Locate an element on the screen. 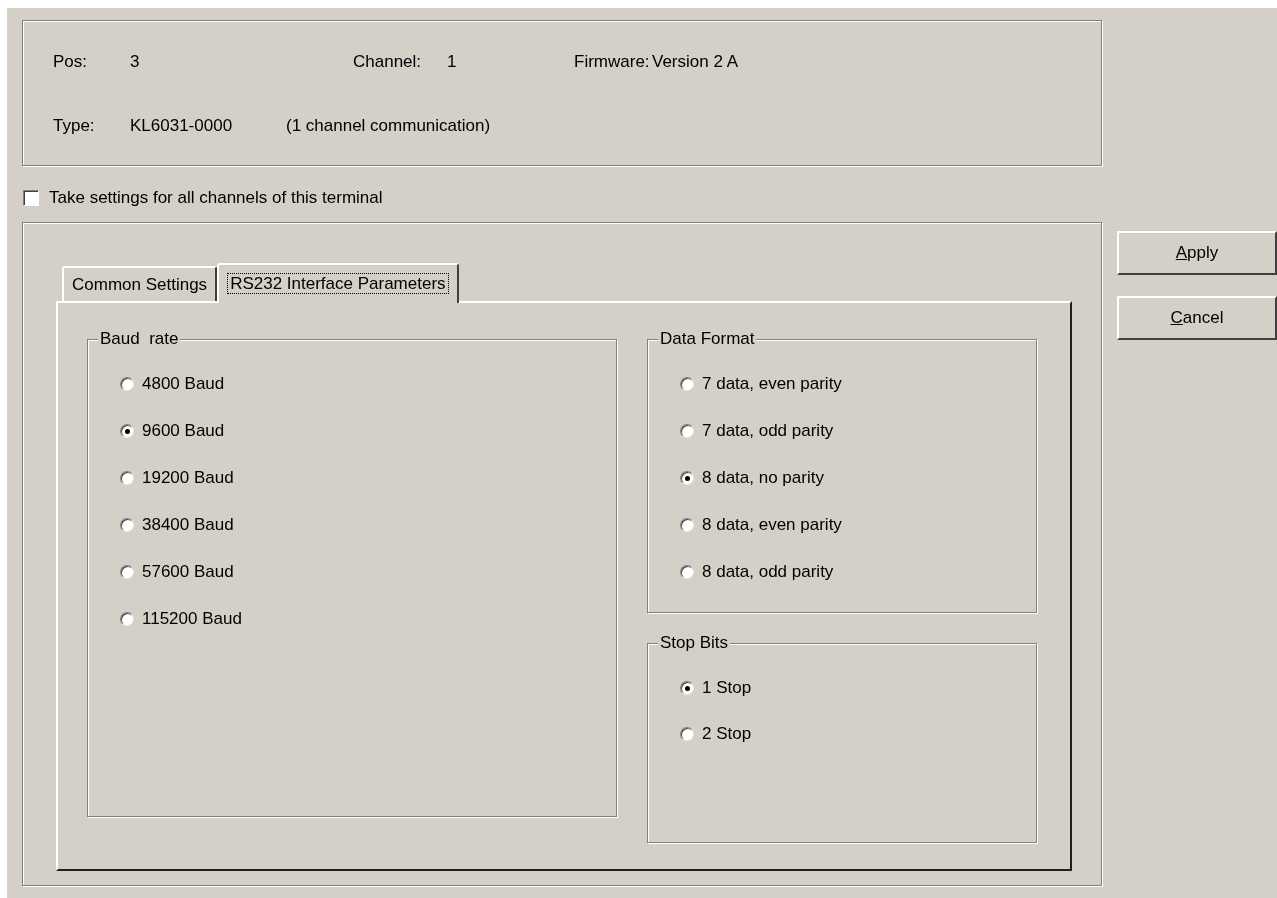 The image size is (1277, 898). field-value: 1 is located at coordinates (452, 62).